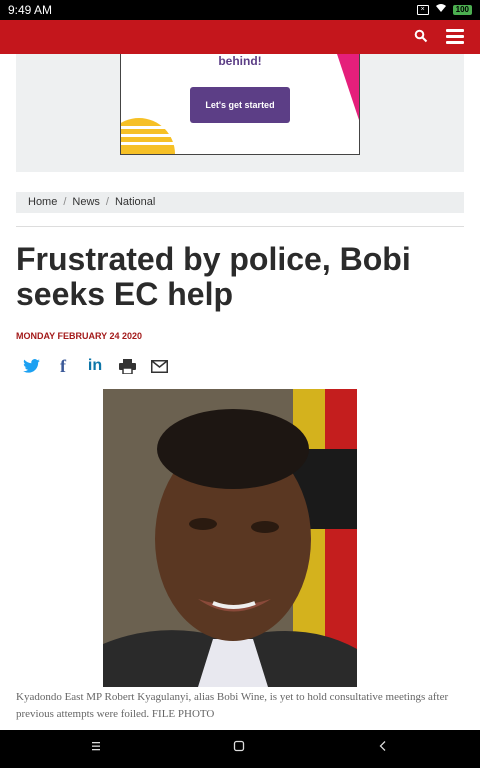  I want to click on share-bar: f in, so click(95, 366).